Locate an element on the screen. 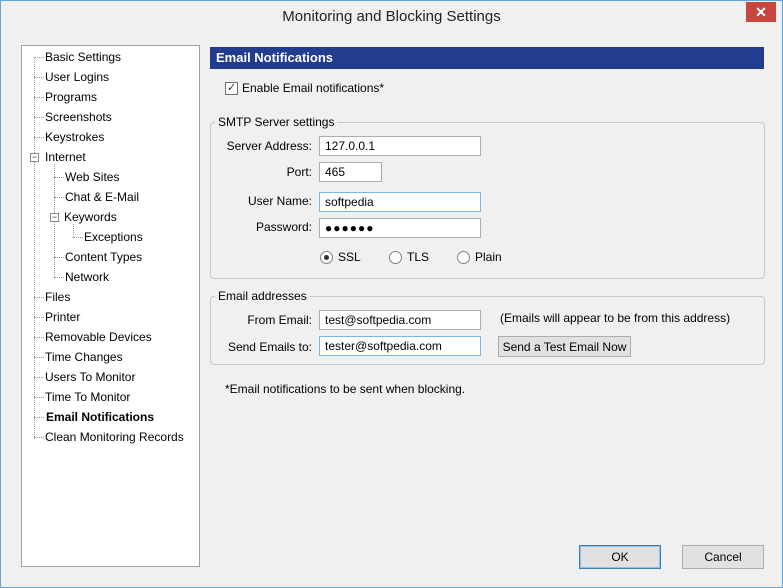  ssl-label: SSL is located at coordinates (349, 257).